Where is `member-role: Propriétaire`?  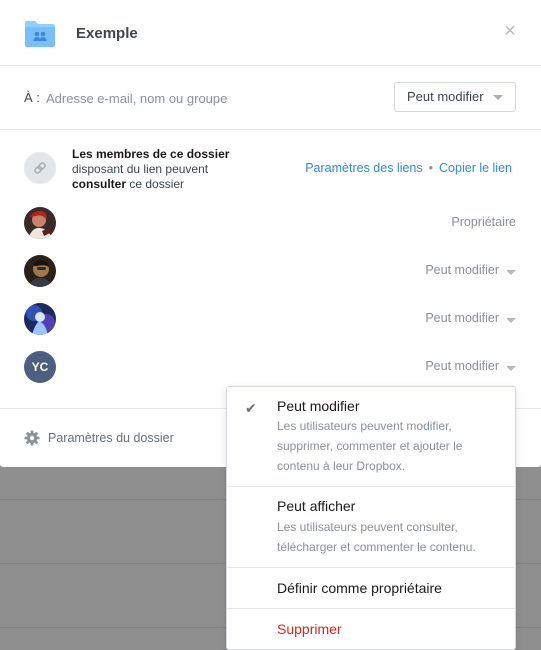
member-role: Propriétaire is located at coordinates (483, 222).